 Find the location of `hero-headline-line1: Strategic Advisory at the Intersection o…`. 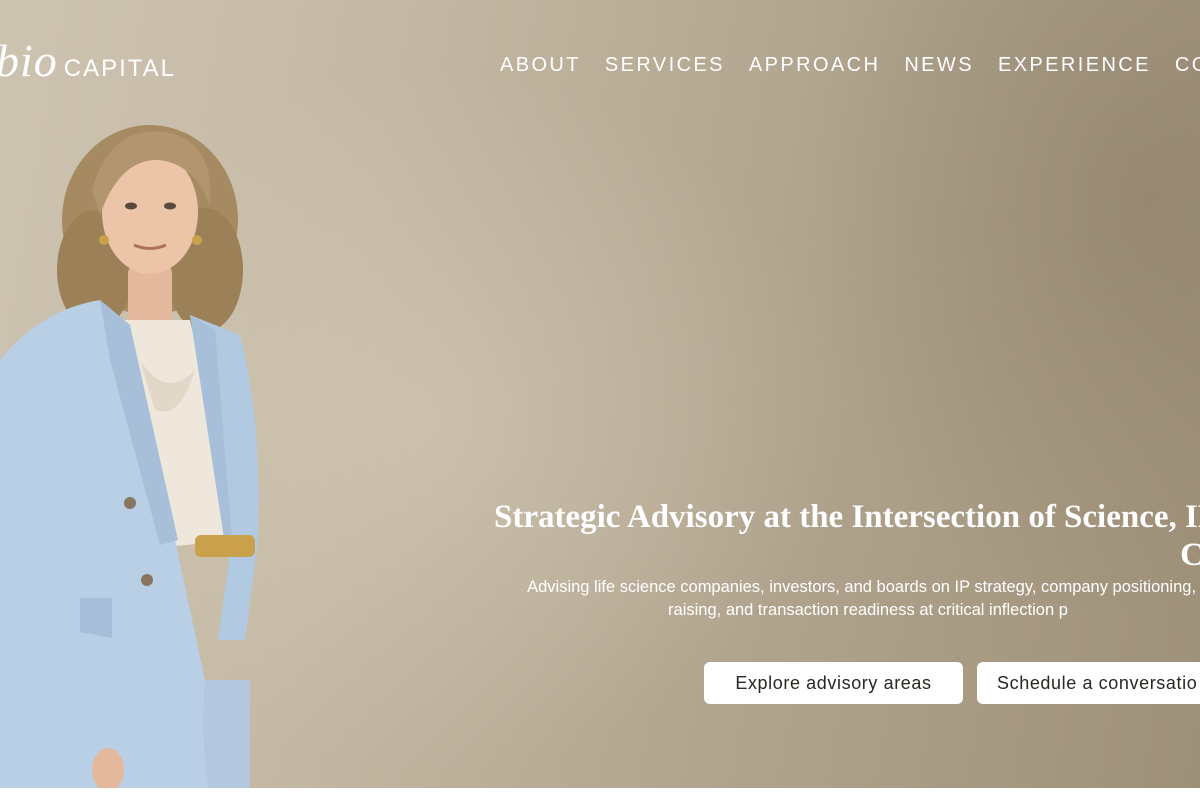

hero-headline-line1: Strategic Advisory at the Intersection o… is located at coordinates (847, 517).